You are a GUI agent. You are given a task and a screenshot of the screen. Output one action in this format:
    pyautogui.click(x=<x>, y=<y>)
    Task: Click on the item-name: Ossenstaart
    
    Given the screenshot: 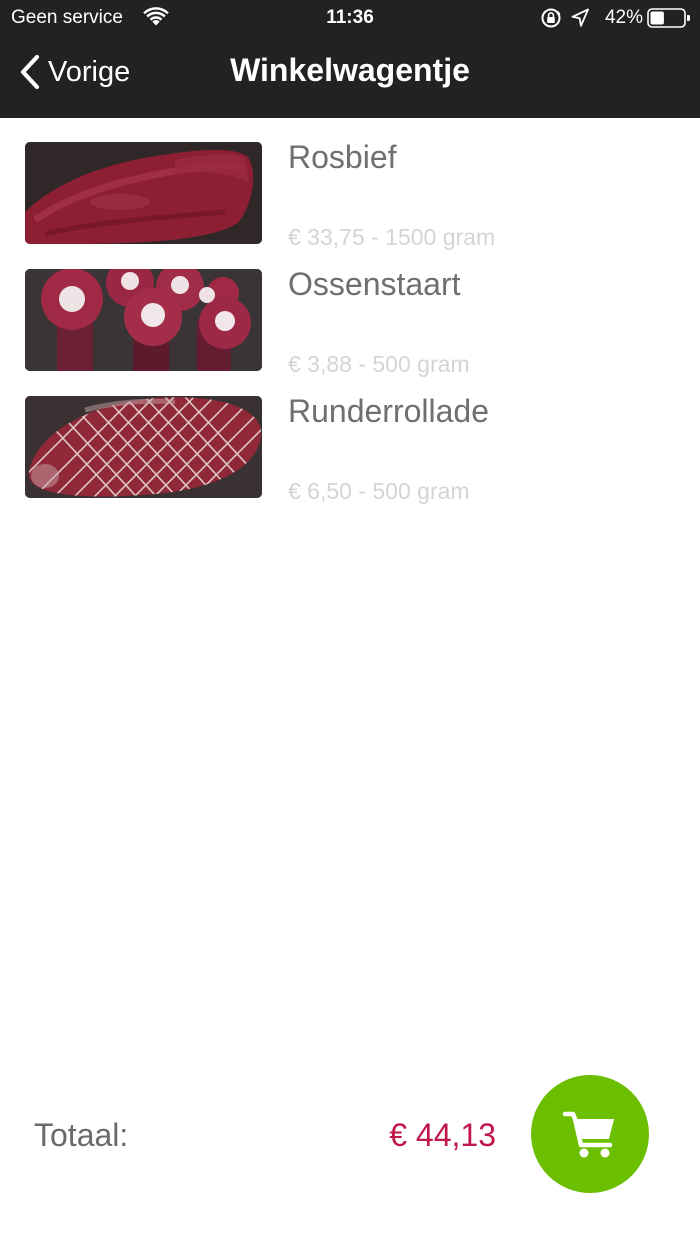 What is the action you would take?
    pyautogui.click(x=374, y=284)
    